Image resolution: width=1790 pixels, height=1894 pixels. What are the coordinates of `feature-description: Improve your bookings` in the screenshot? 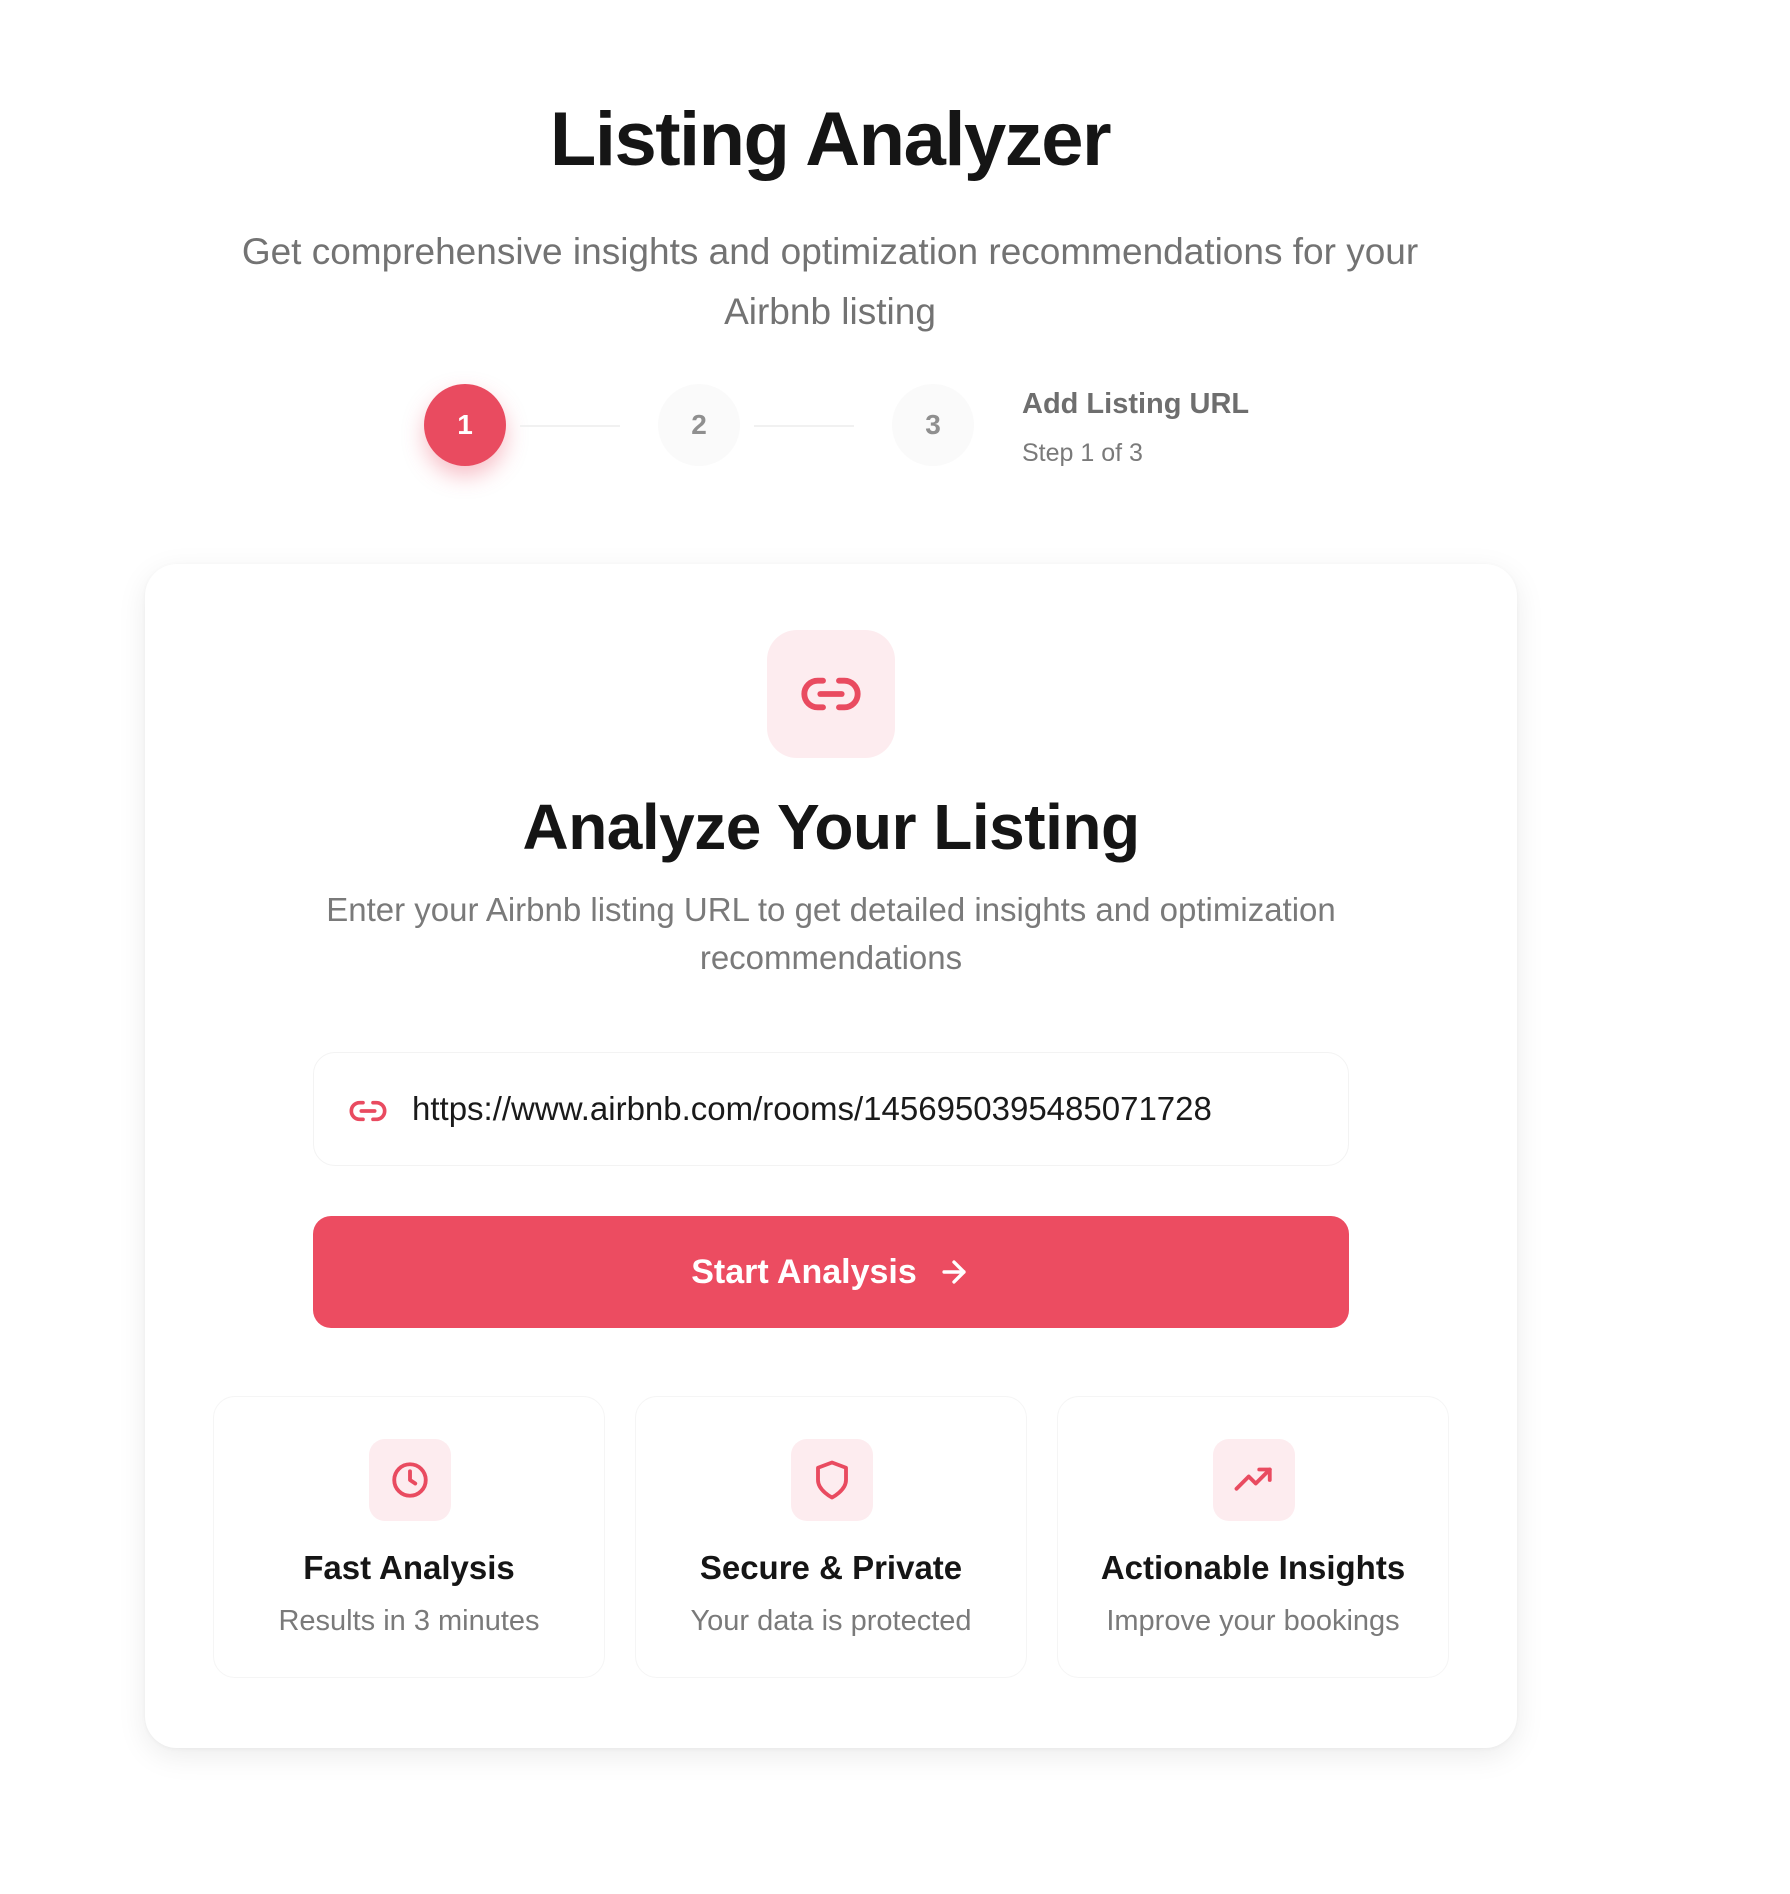 It's located at (1253, 1621).